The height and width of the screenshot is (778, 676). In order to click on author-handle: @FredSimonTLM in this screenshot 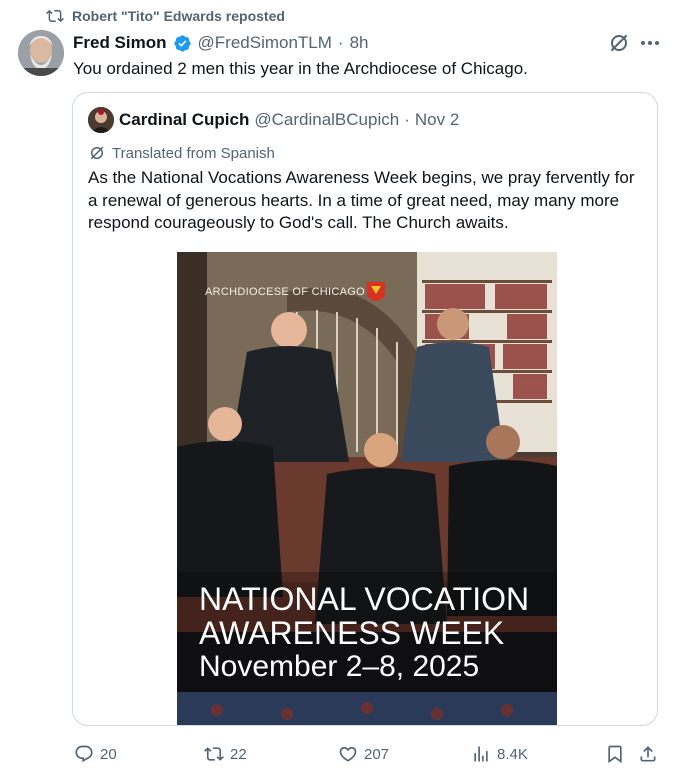, I will do `click(265, 43)`.